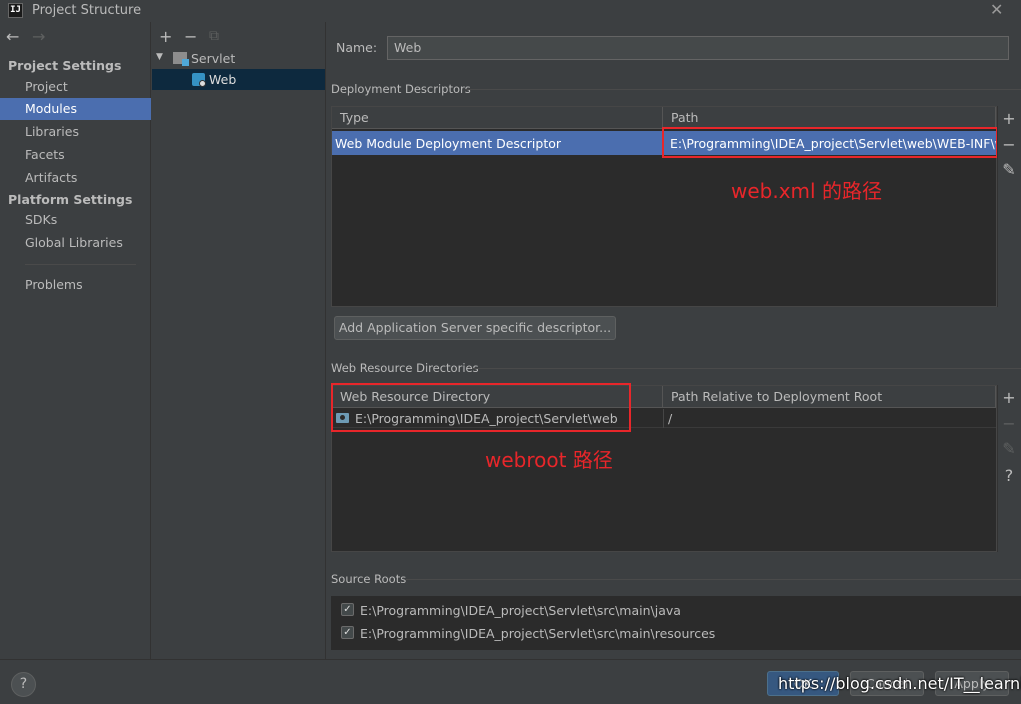 The height and width of the screenshot is (704, 1021). Describe the element at coordinates (80, 264) in the screenshot. I see `nav-divider` at that location.